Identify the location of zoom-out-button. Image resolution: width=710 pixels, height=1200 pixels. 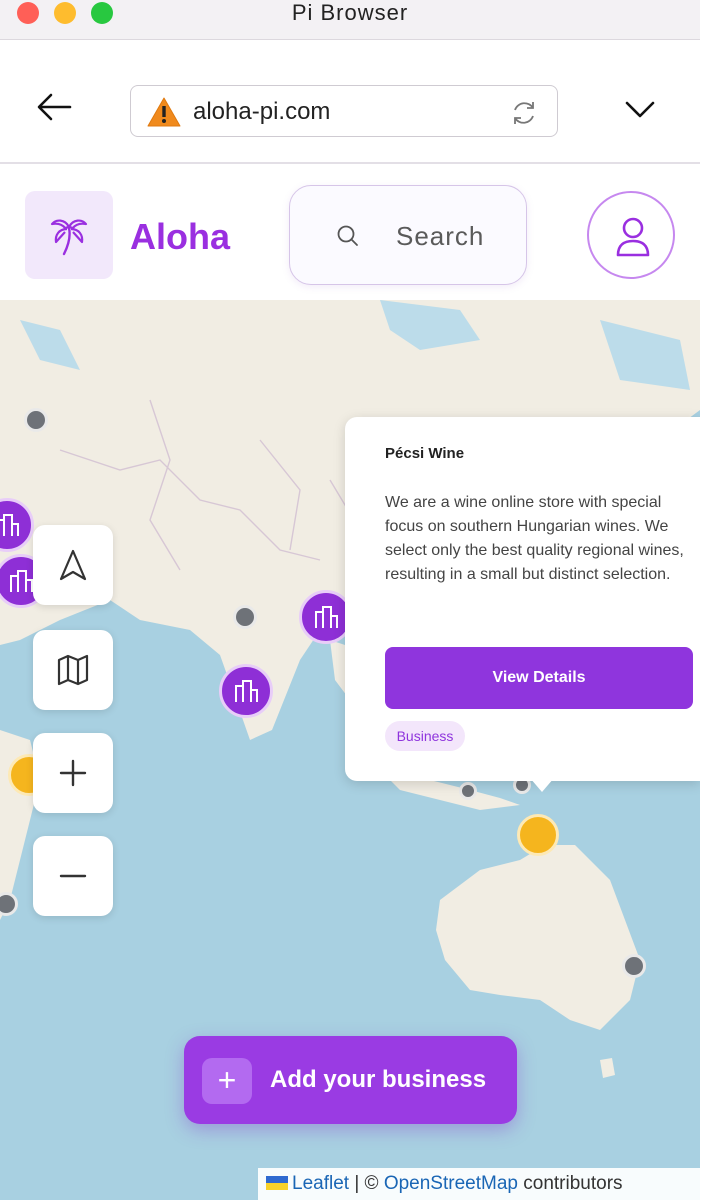
(73, 876).